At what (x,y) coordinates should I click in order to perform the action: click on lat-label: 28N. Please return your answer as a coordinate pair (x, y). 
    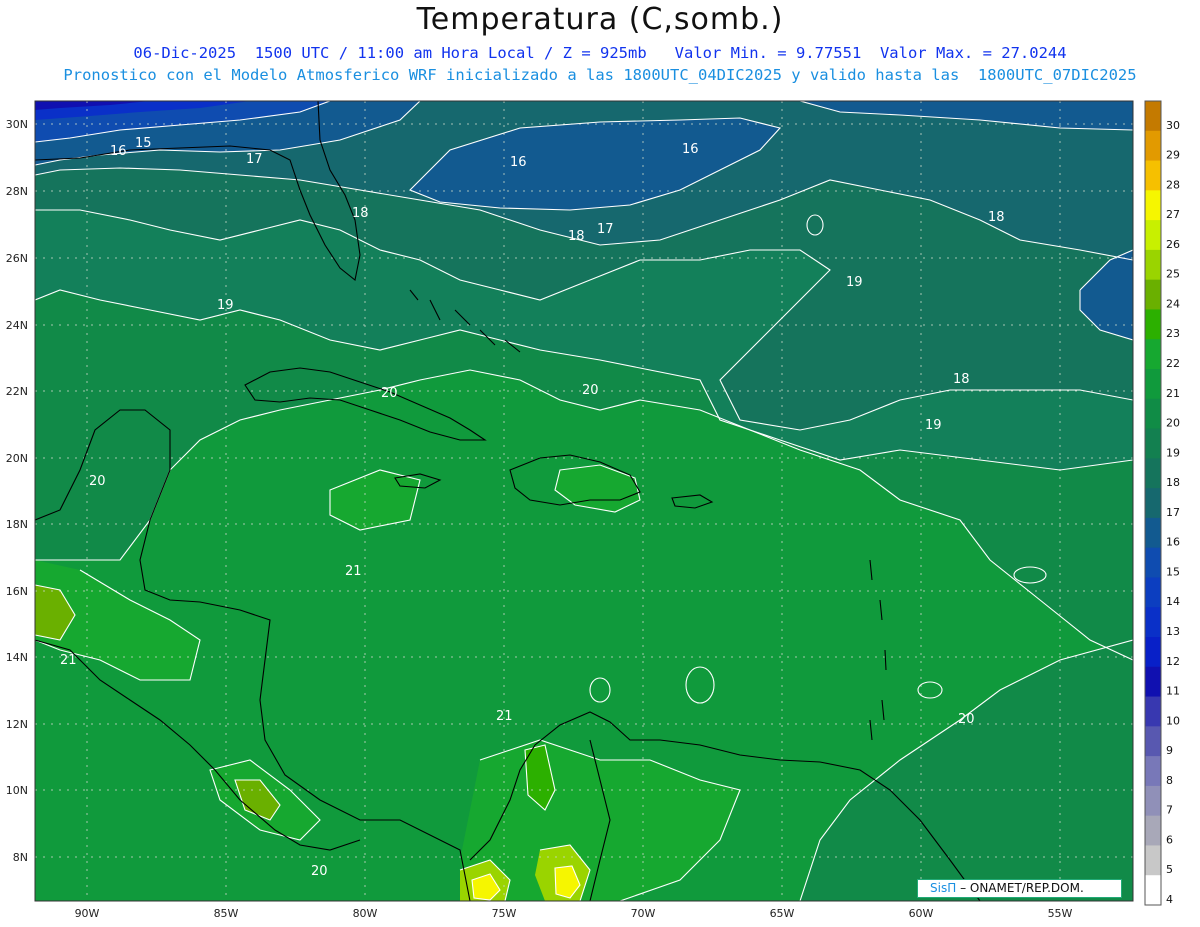
    Looking at the image, I should click on (17, 191).